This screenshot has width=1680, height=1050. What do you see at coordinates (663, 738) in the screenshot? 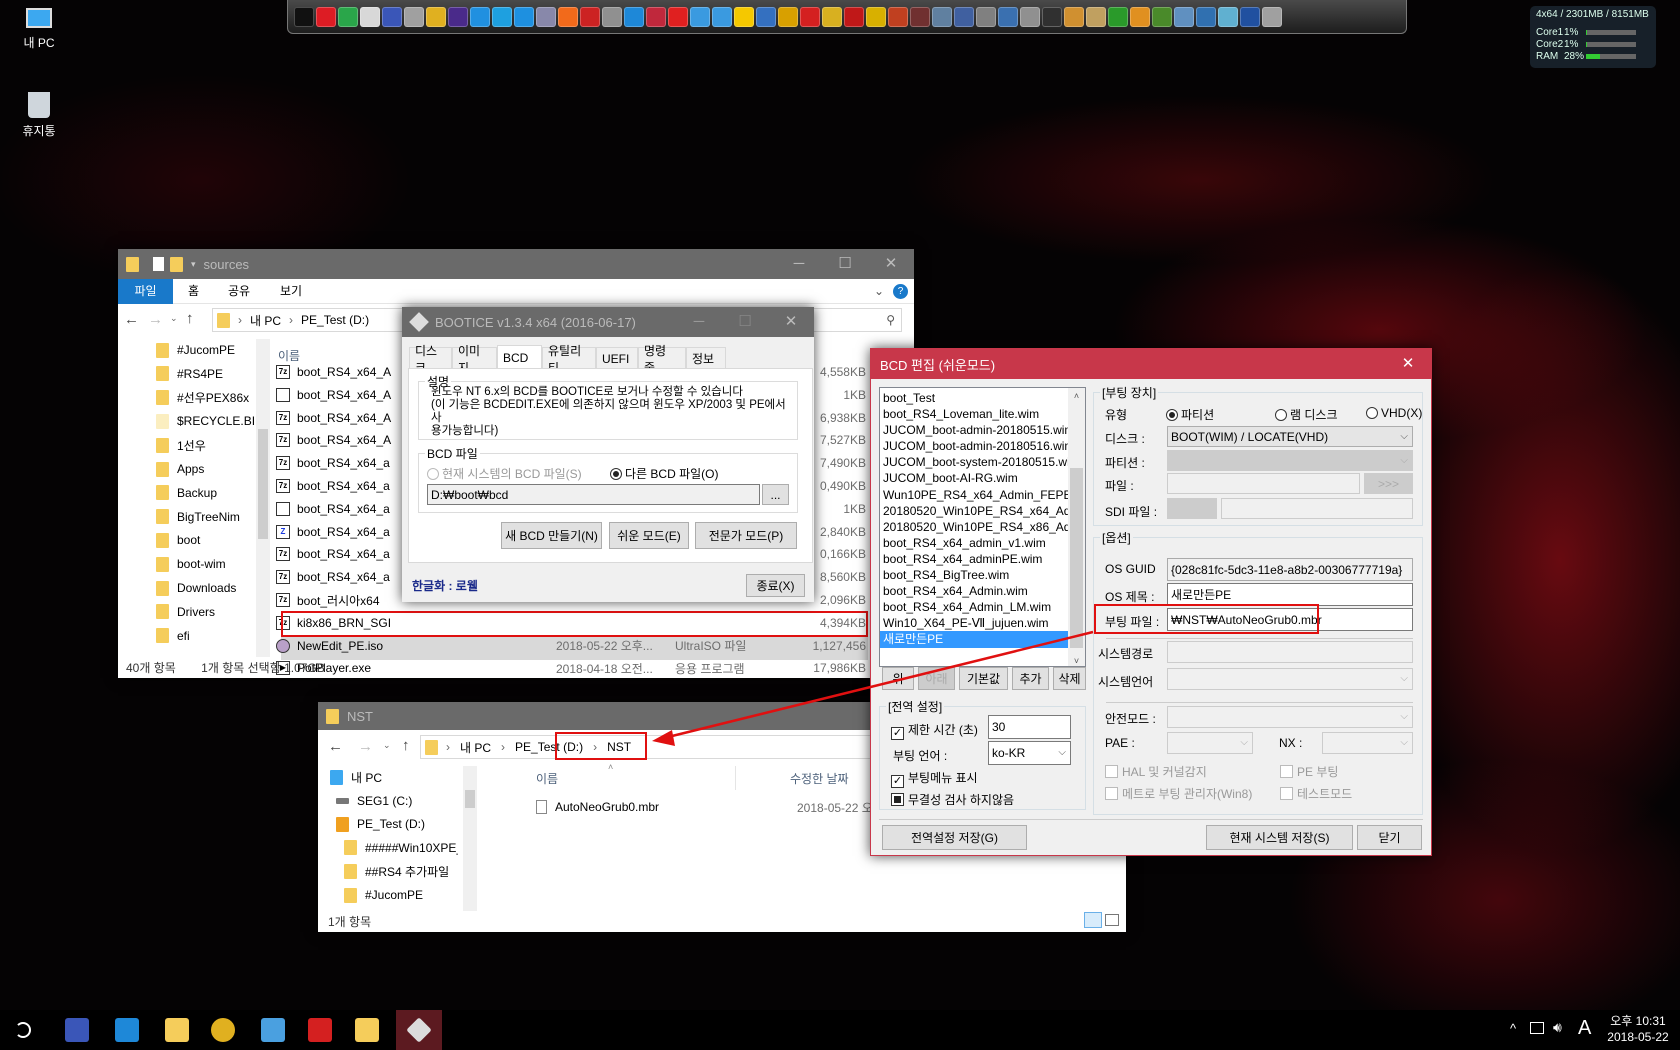
I see `arrow-head` at bounding box center [663, 738].